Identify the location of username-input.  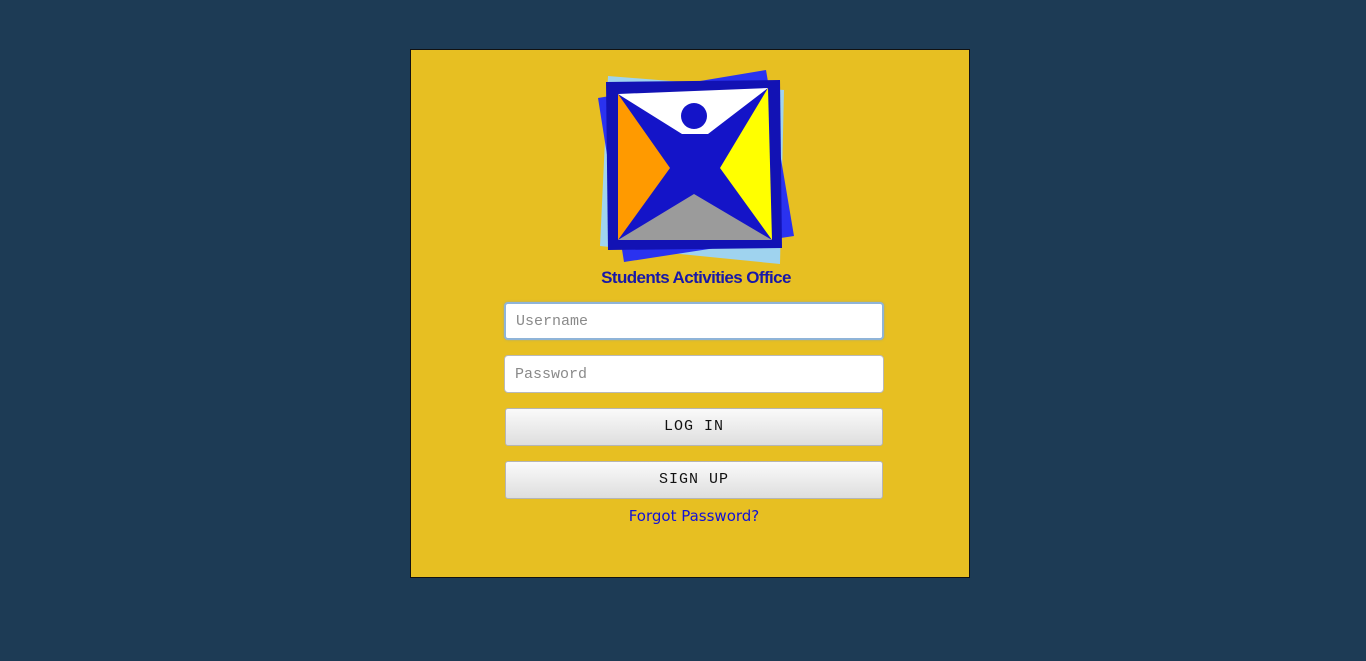
(694, 321).